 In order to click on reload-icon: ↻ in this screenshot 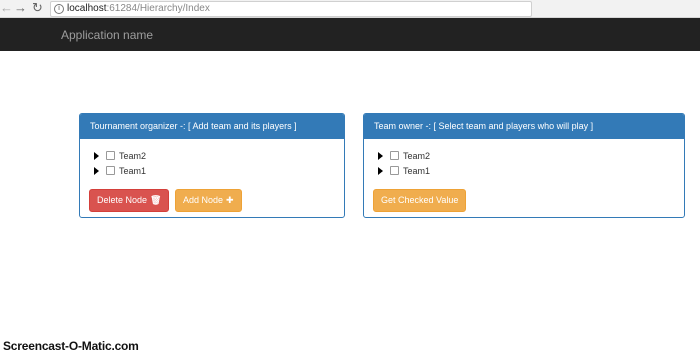, I will do `click(37, 8)`.